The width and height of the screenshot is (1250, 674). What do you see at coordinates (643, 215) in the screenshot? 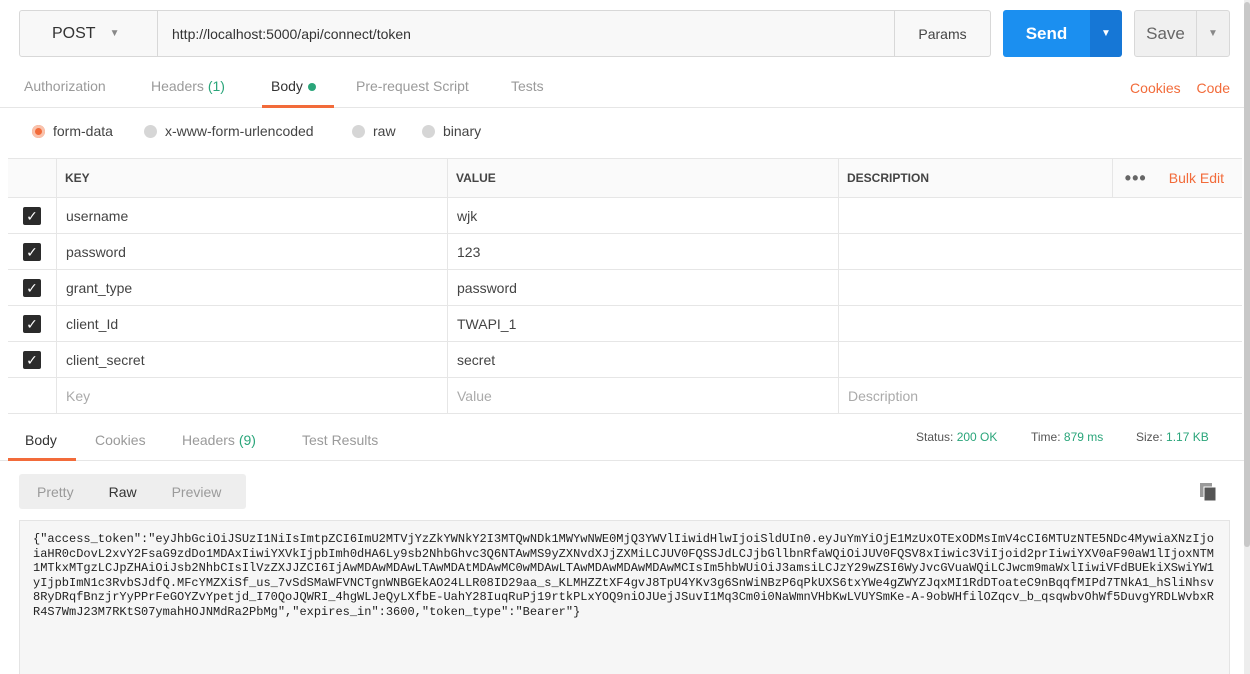
I see `value-cell: wjk` at bounding box center [643, 215].